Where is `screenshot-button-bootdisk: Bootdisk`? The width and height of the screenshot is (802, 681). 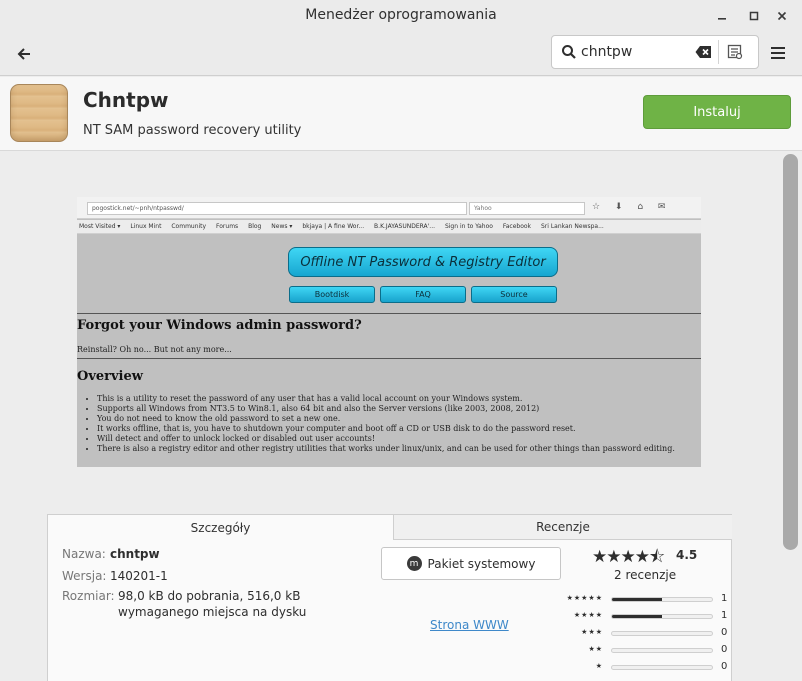 screenshot-button-bootdisk: Bootdisk is located at coordinates (332, 294).